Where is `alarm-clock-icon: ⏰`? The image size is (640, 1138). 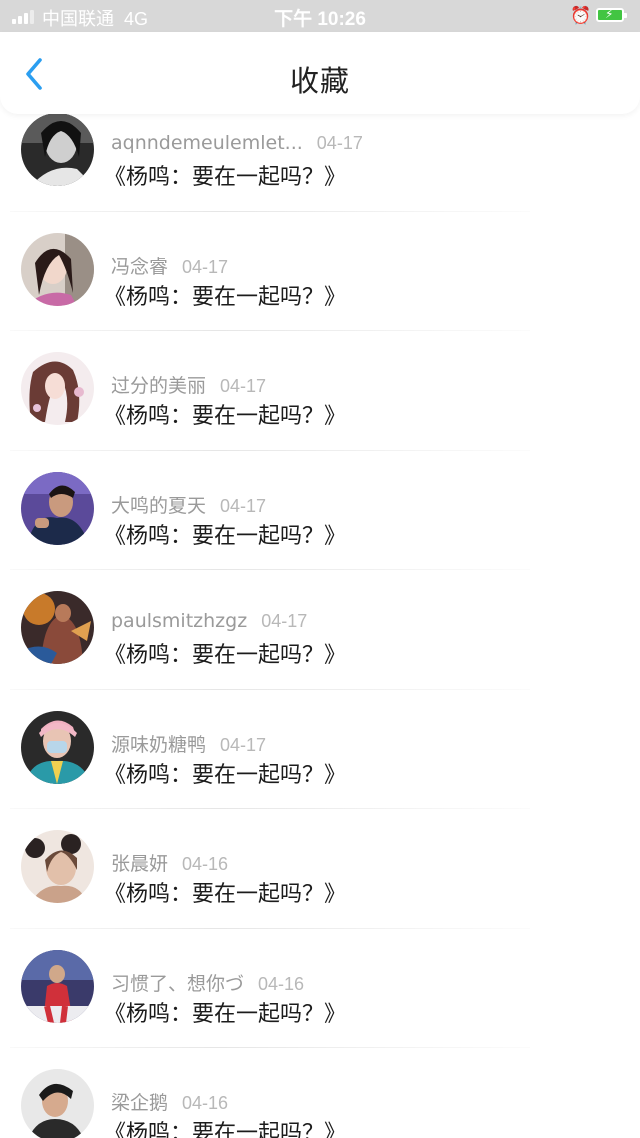 alarm-clock-icon: ⏰ is located at coordinates (581, 15).